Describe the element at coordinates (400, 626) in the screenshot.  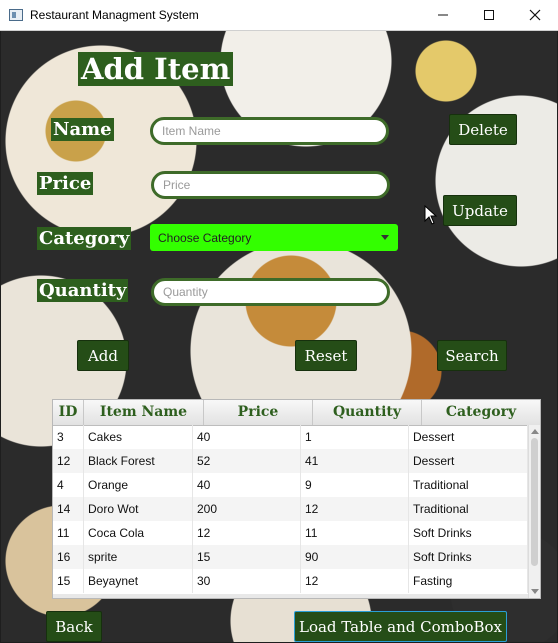
I see `load-table-button: Load Table and ComboBox` at that location.